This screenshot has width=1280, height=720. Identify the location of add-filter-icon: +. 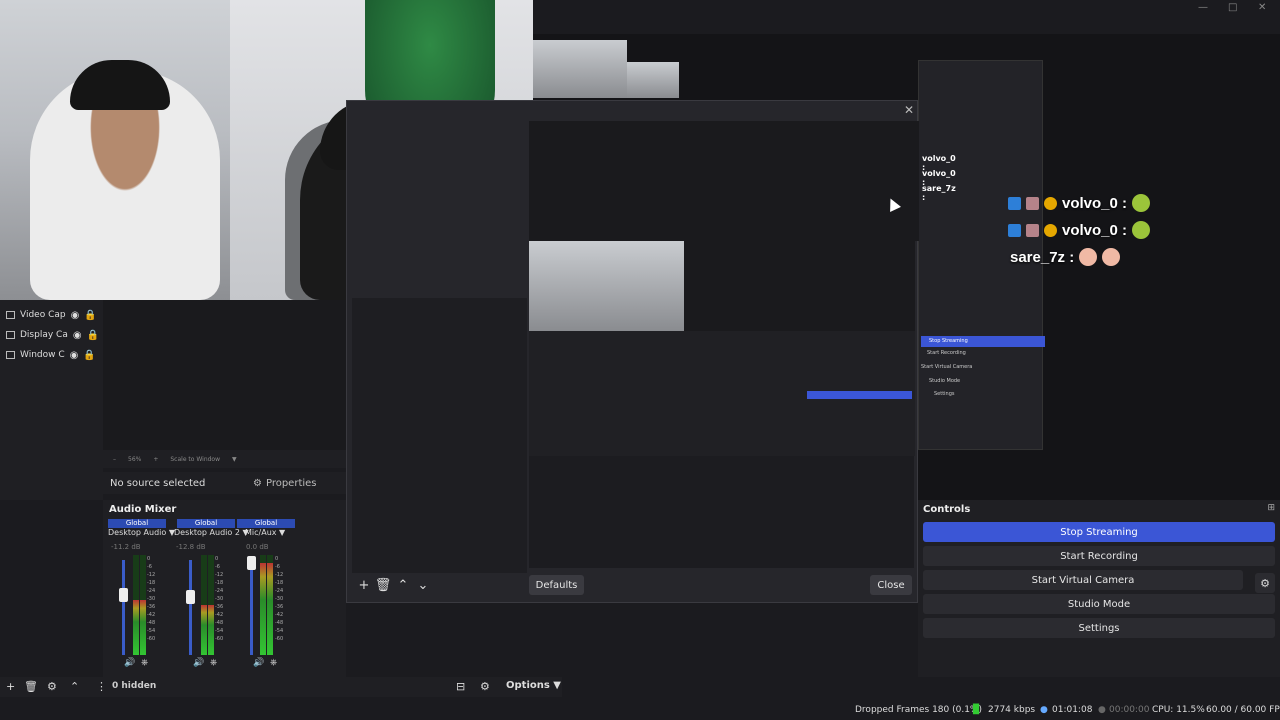
(364, 586).